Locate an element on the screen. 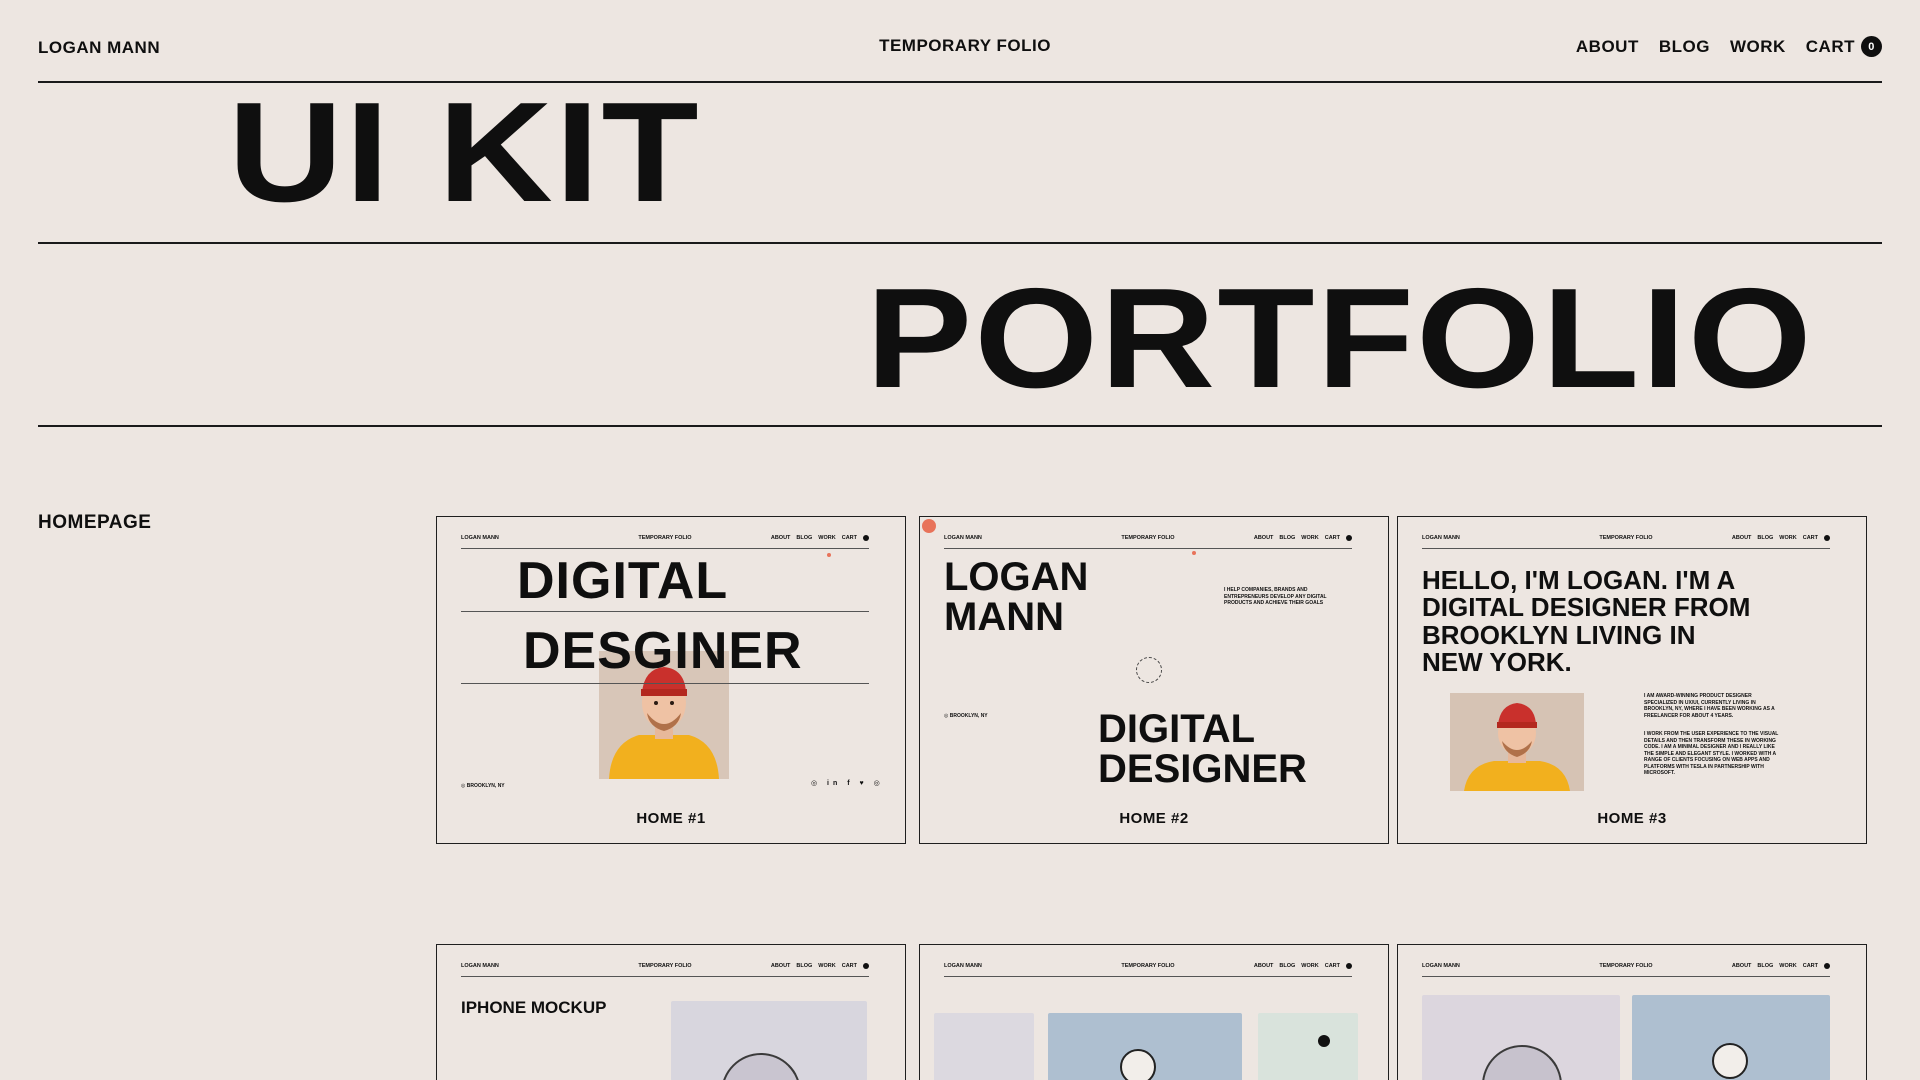 This screenshot has width=1920, height=1080. iphone-mockup-image is located at coordinates (769, 1040).